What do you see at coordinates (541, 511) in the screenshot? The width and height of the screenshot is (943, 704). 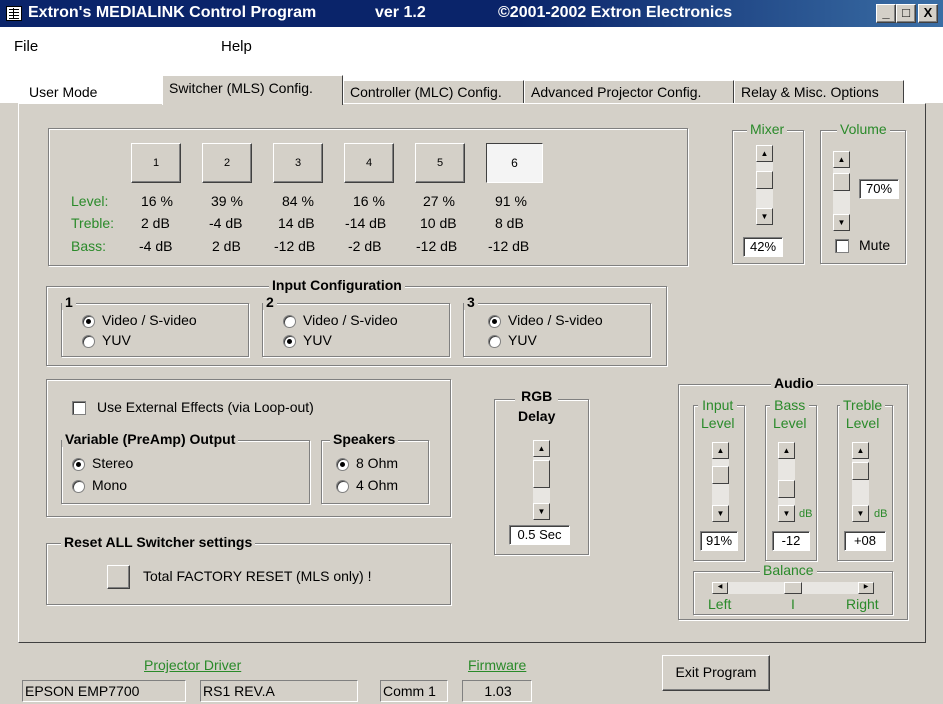 I see `rgb-delay-down-arrow-icon: ▼` at bounding box center [541, 511].